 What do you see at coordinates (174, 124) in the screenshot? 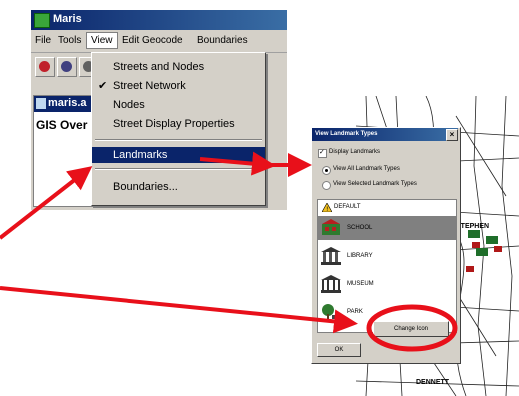
I see `menu-item-label: Street Display Properties` at bounding box center [174, 124].